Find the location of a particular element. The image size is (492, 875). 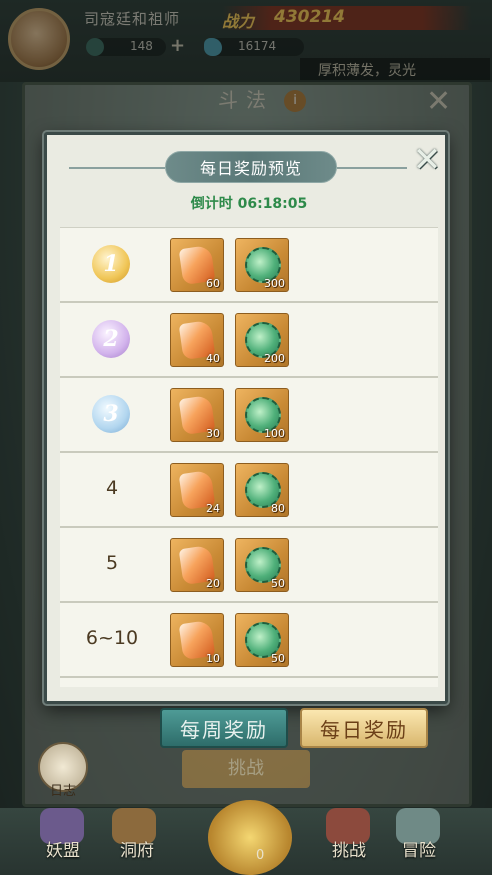

jade-coil-icon: 80 is located at coordinates (262, 490).